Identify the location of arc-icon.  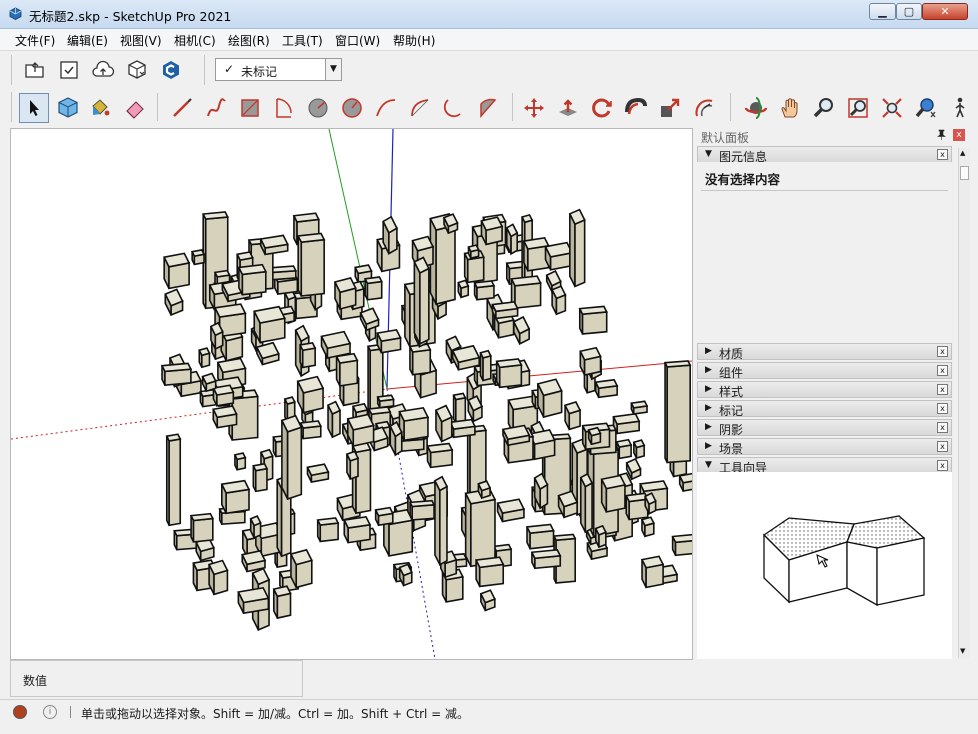
(386, 108).